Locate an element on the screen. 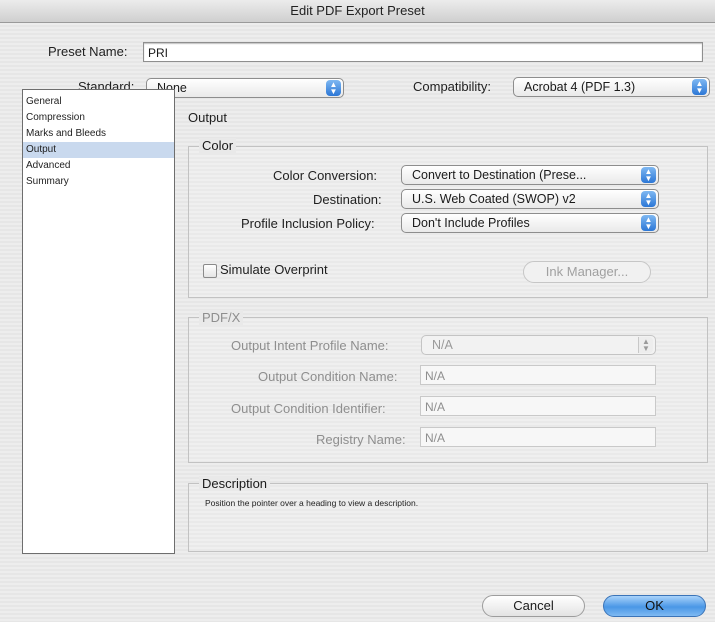  simulate-overprint-label: Simulate Overprint is located at coordinates (274, 269).